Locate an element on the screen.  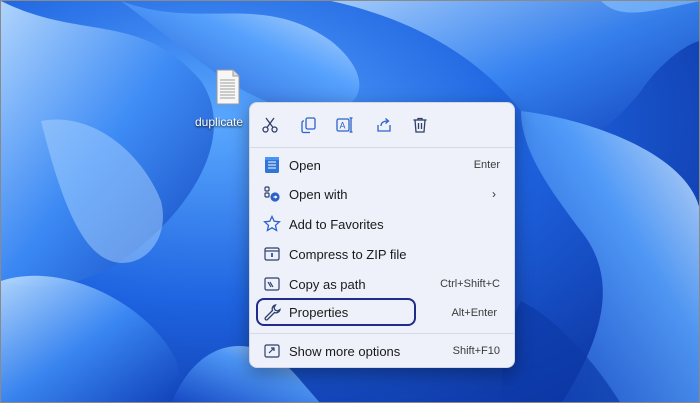
star-icon is located at coordinates (272, 224).